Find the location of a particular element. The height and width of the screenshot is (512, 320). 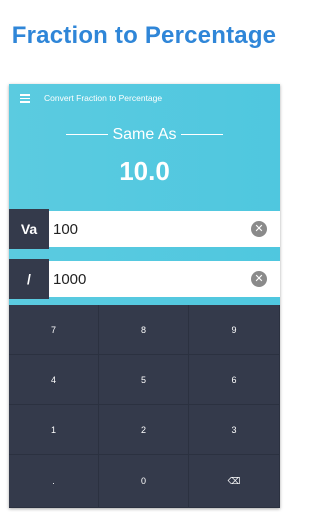

result-label: Same As is located at coordinates (144, 135).